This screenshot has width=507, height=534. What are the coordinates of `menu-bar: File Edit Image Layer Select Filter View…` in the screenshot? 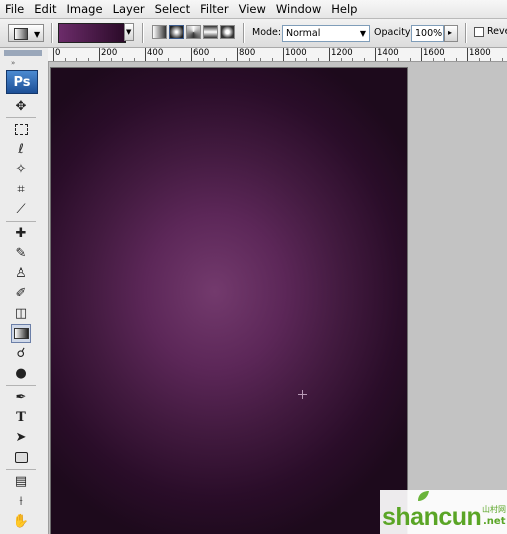 It's located at (253, 9).